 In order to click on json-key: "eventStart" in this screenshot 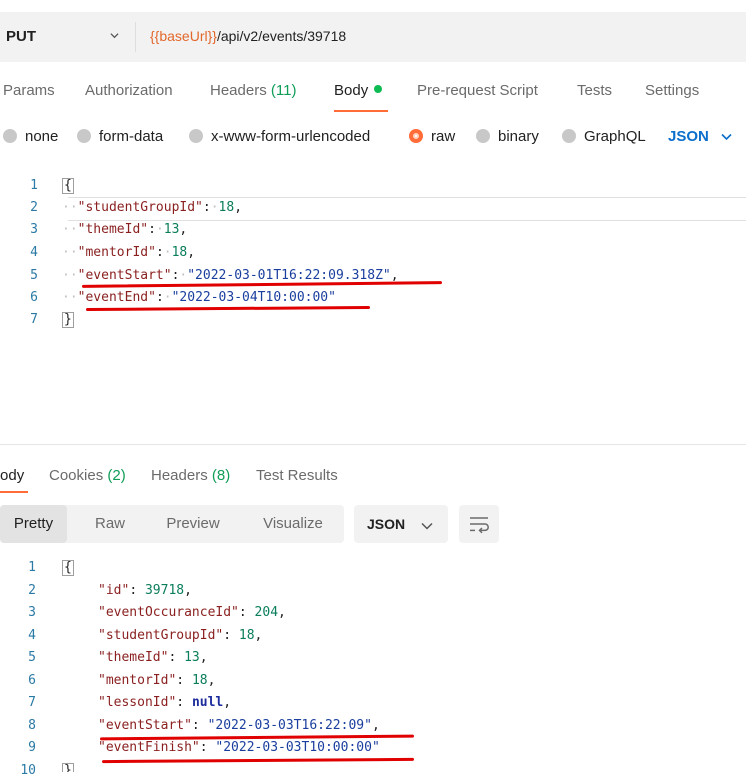, I will do `click(124, 275)`.